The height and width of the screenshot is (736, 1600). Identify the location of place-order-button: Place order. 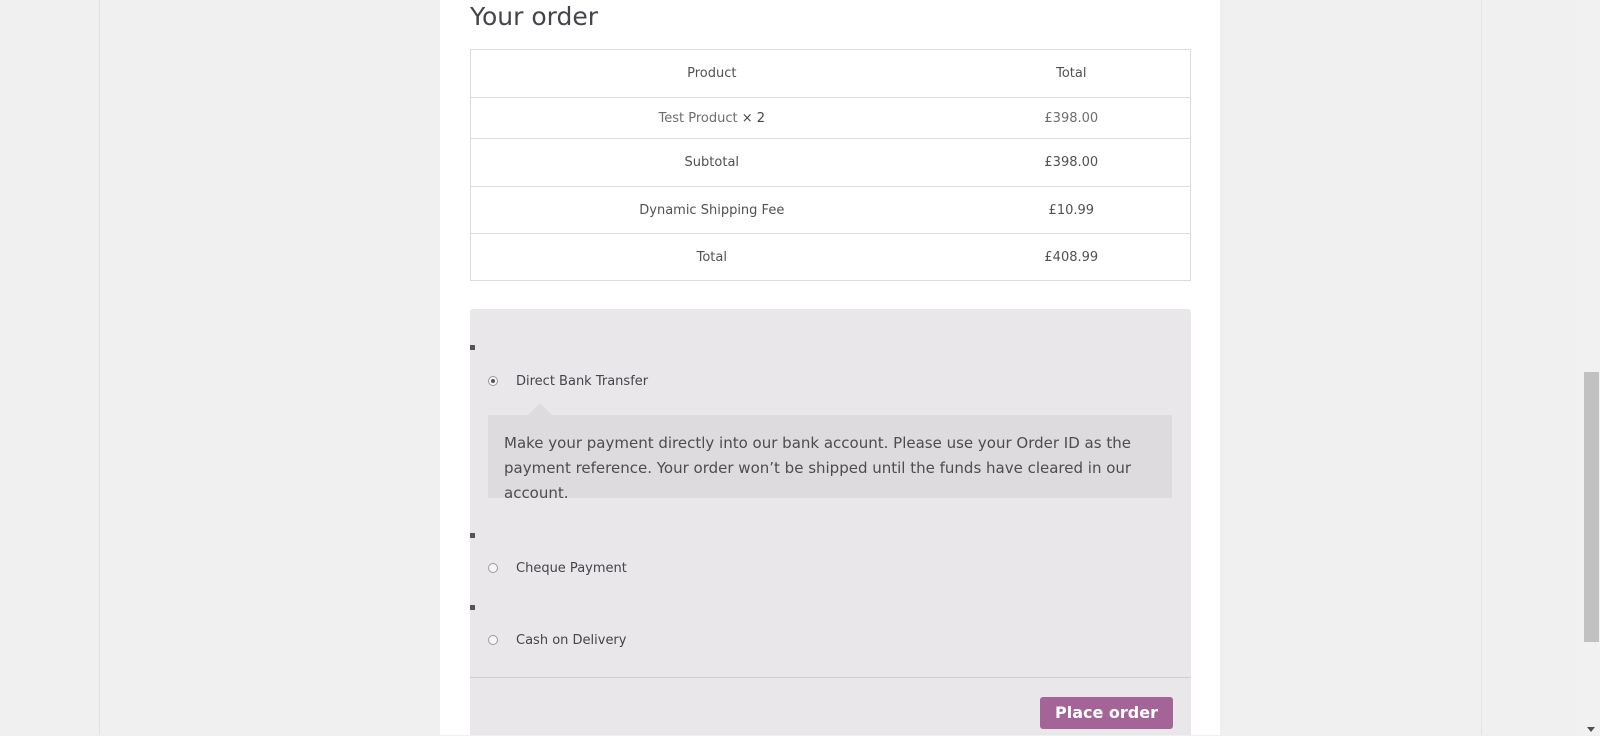
(1106, 713).